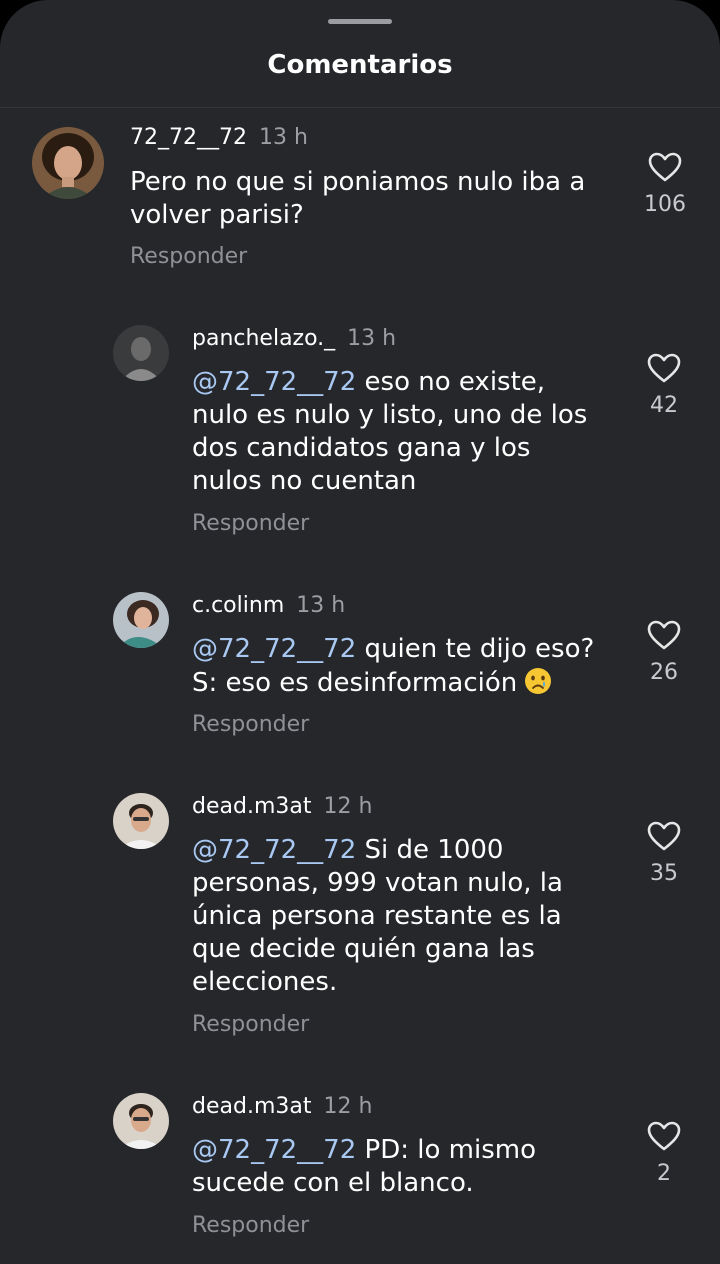  I want to click on comment-text-line: única persona restante es la, so click(377, 916).